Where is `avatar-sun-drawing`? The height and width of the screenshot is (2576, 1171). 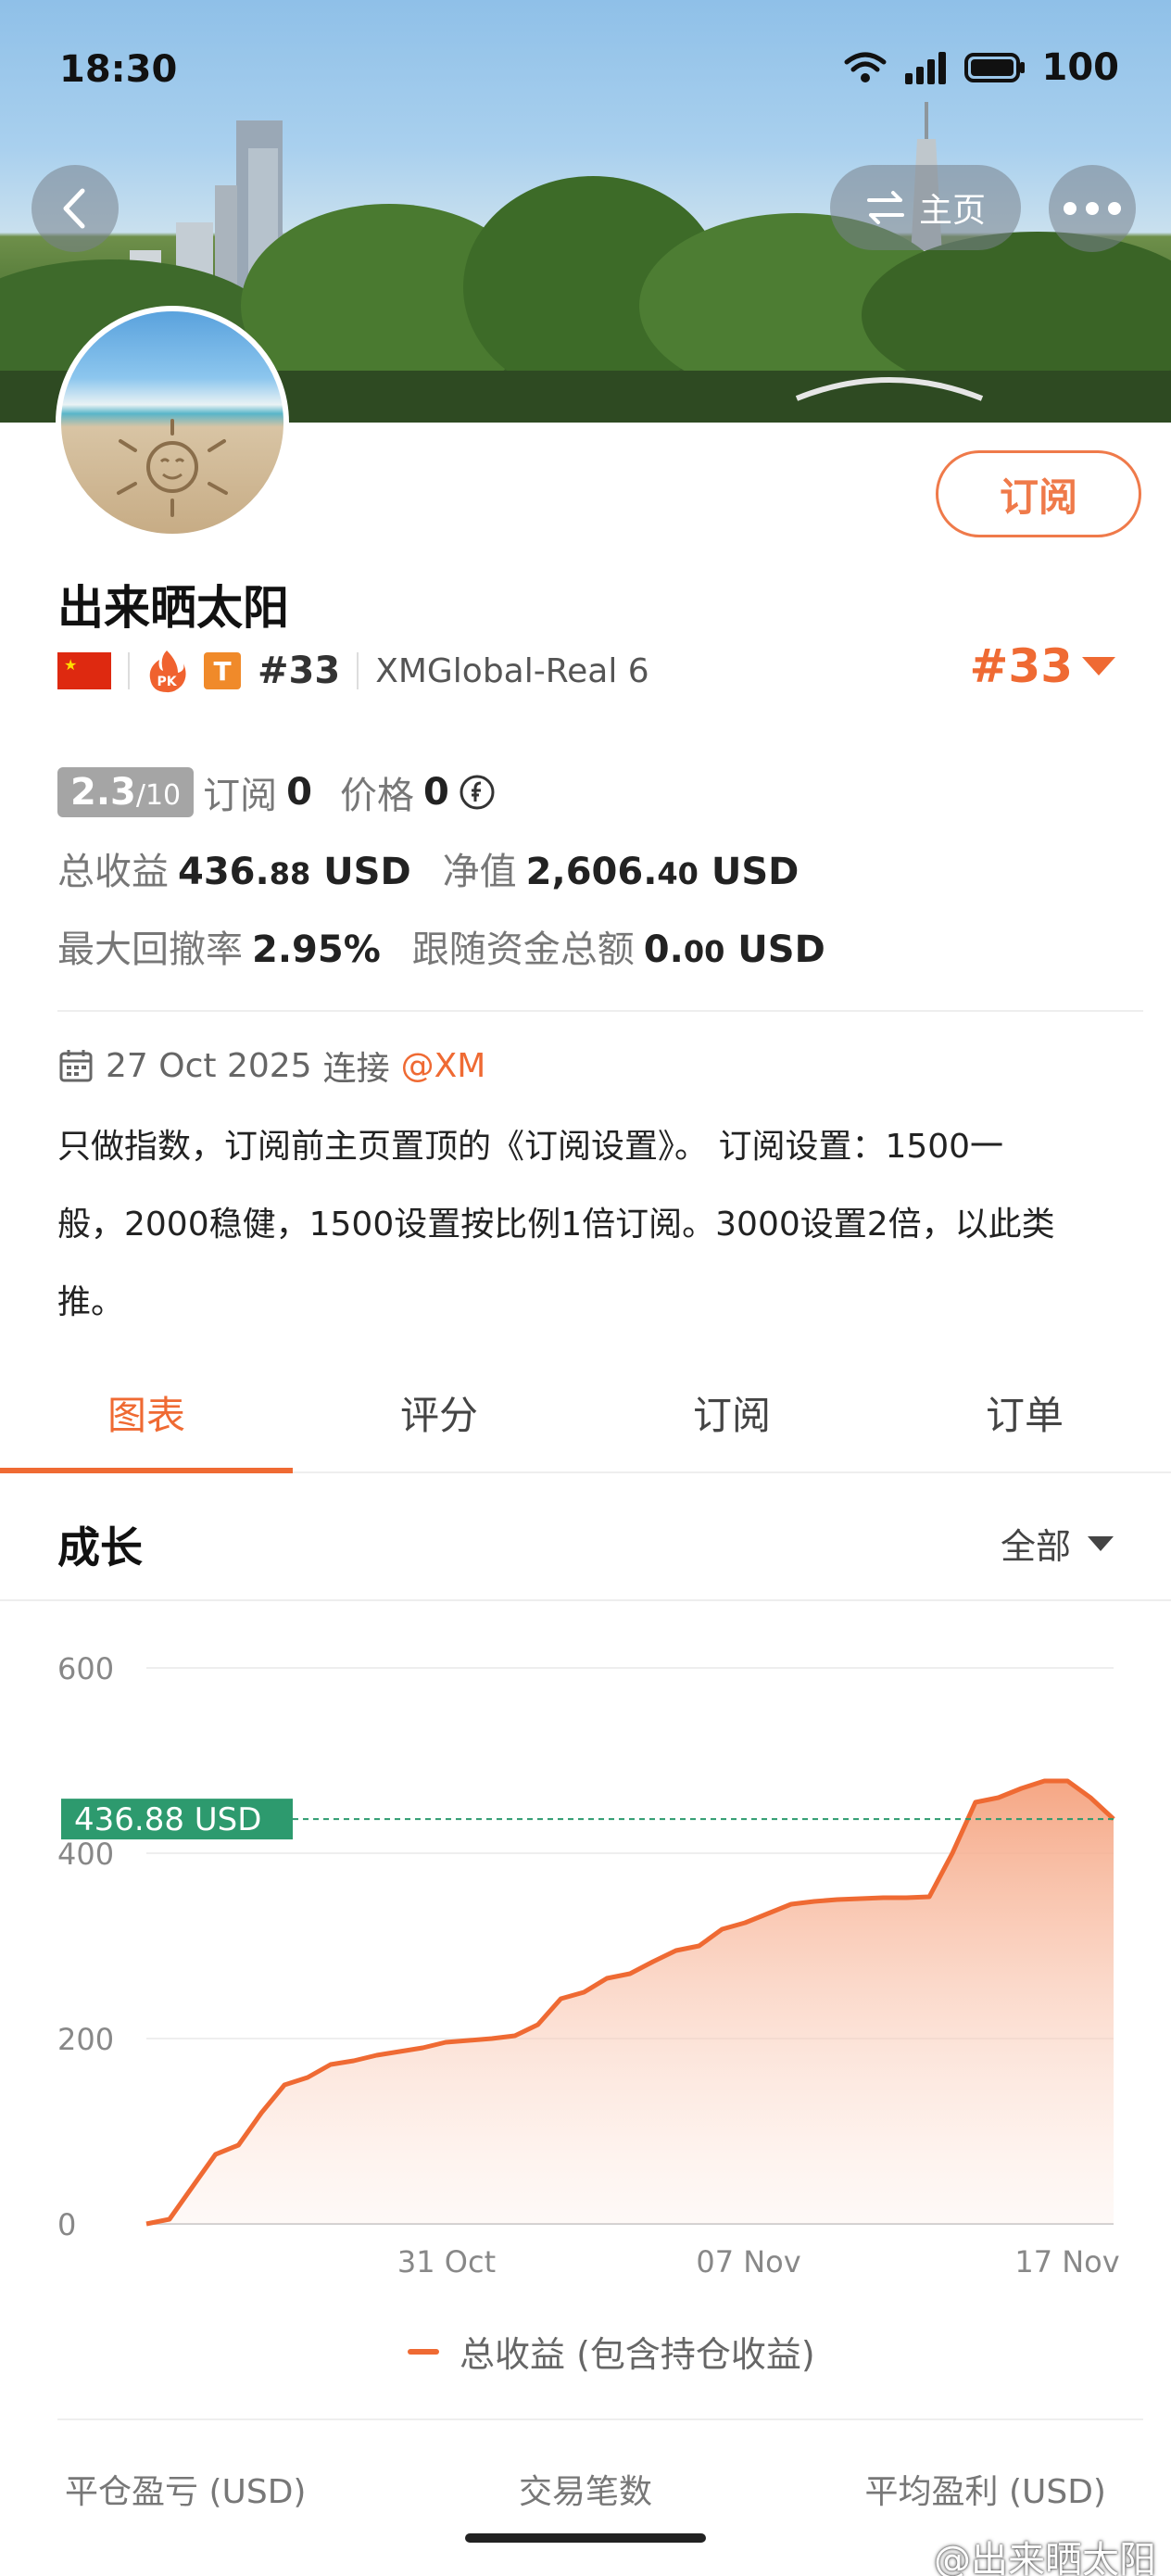
avatar-sun-drawing is located at coordinates (173, 468).